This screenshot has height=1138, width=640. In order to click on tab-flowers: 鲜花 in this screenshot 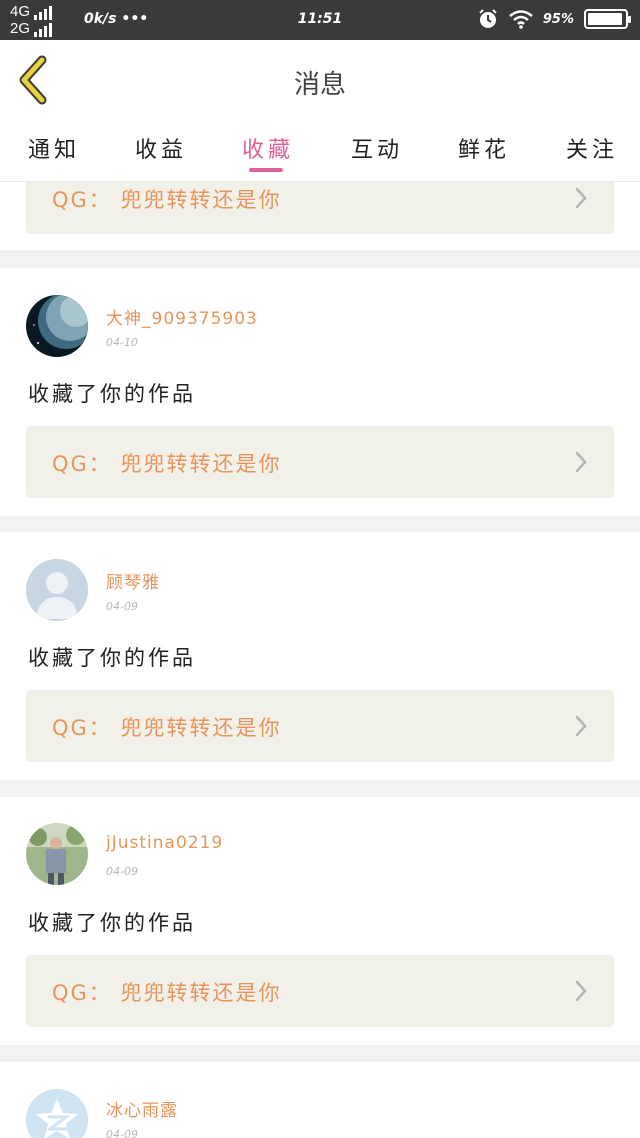, I will do `click(484, 148)`.